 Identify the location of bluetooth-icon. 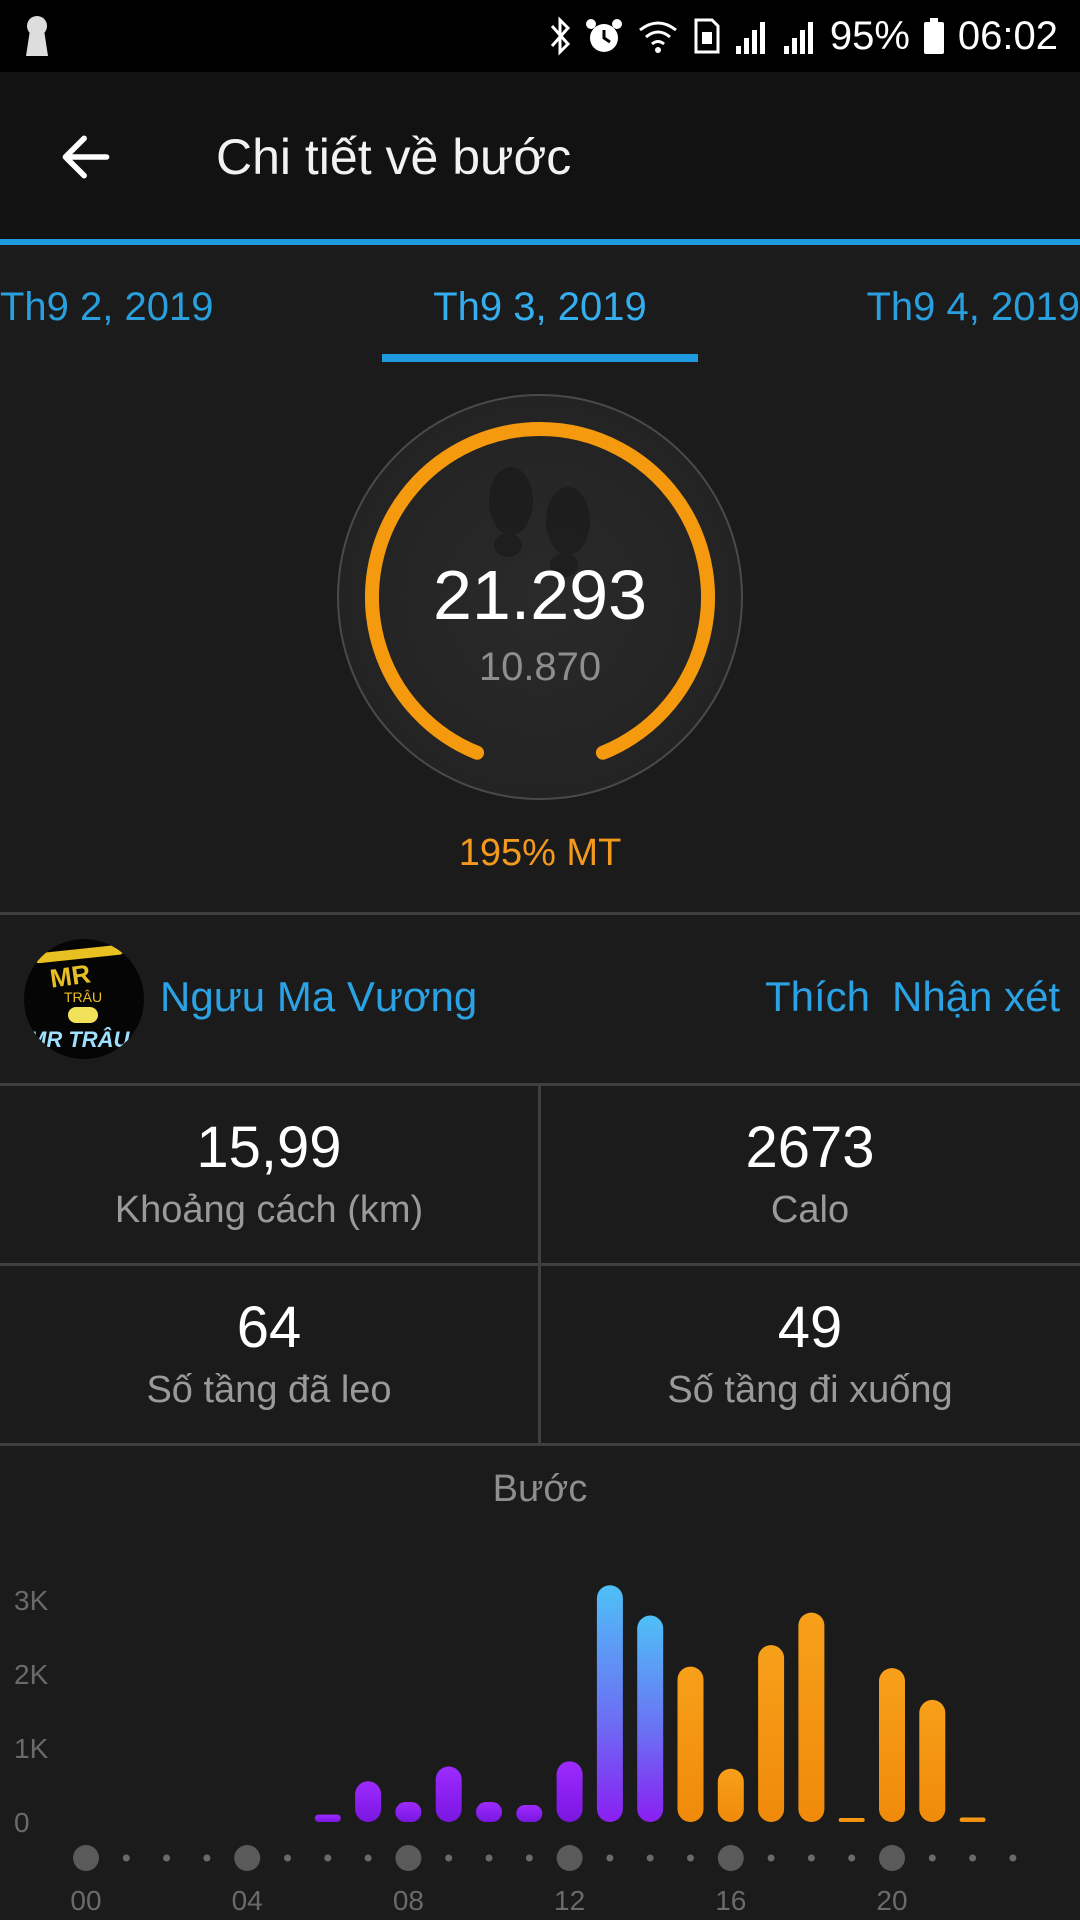
(560, 36).